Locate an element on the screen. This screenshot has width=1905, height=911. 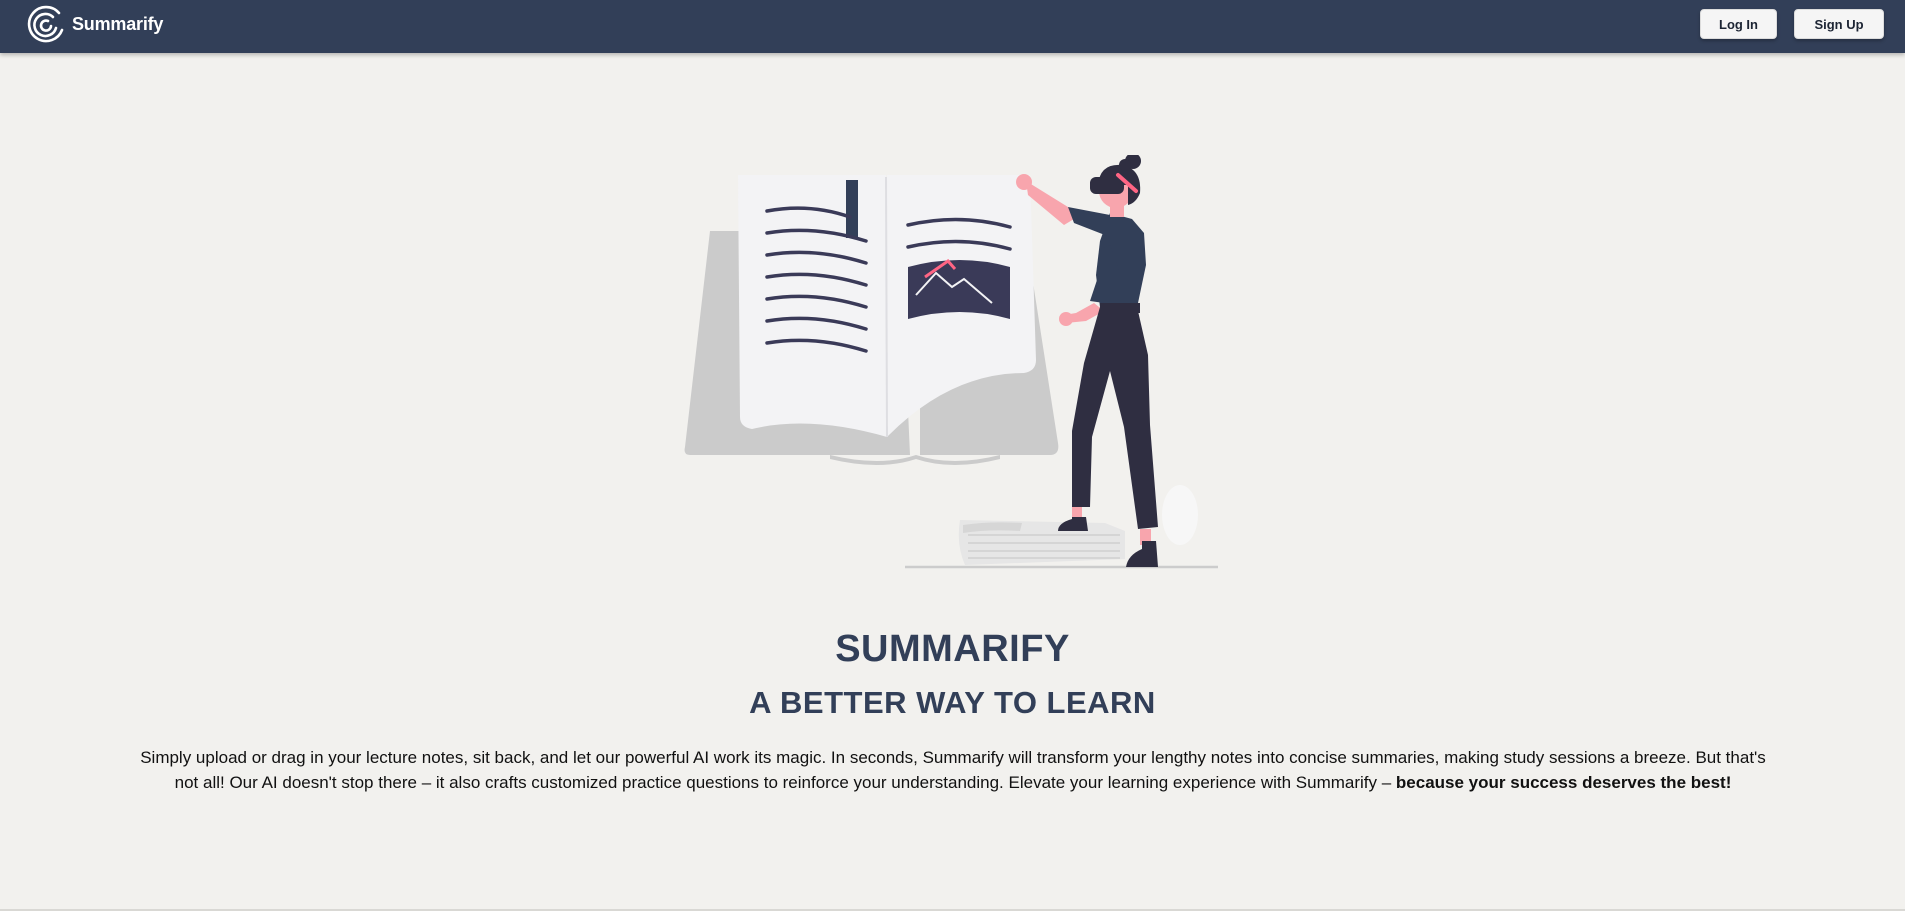
hero-subtitle: A BETTER WAY TO LEARN is located at coordinates (952, 703).